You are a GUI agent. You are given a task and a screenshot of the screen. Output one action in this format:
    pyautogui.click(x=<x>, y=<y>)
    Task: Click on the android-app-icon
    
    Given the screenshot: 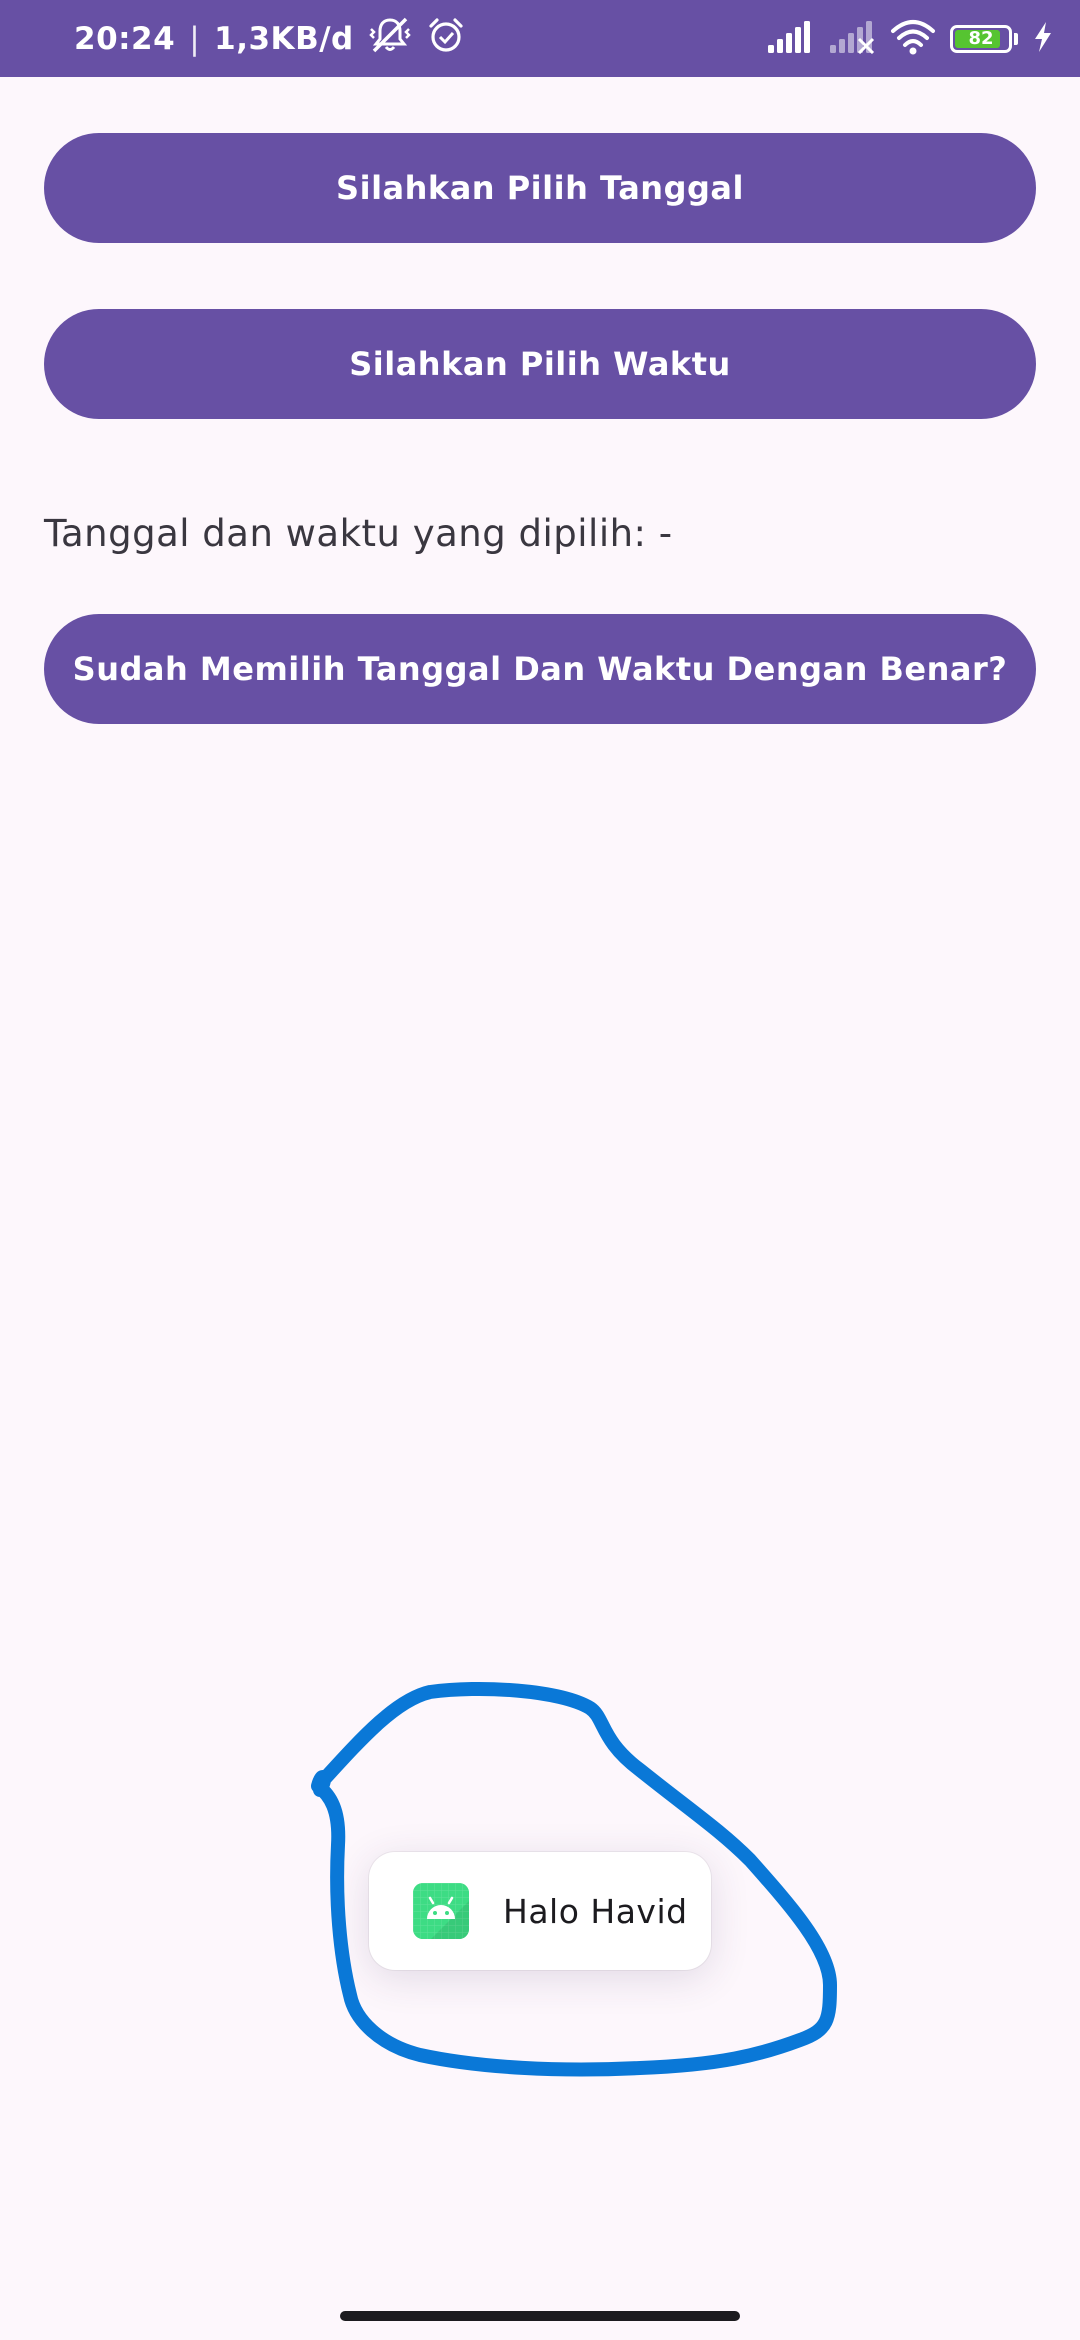 What is the action you would take?
    pyautogui.click(x=441, y=1911)
    